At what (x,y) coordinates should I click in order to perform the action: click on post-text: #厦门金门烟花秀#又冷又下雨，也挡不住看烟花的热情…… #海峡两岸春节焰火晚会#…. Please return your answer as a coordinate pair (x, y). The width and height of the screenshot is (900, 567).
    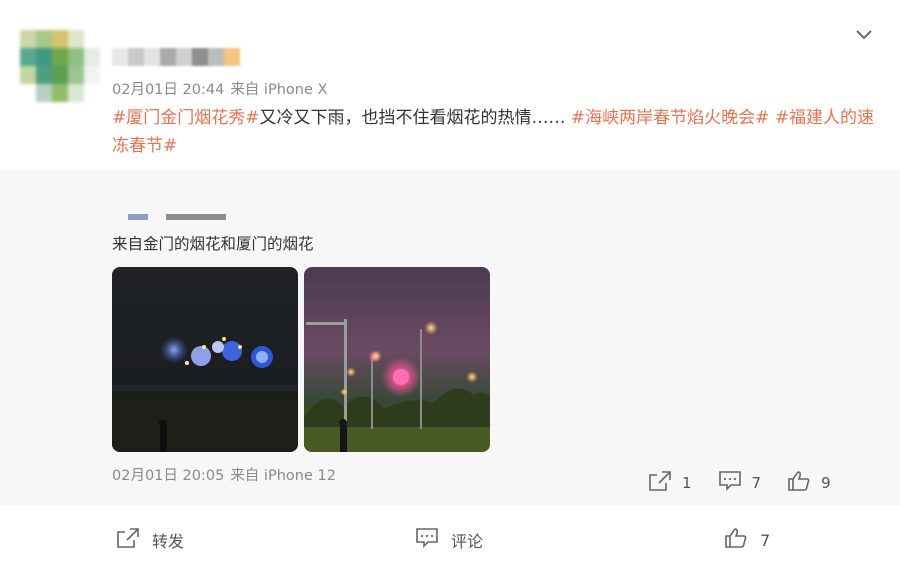
    Looking at the image, I should click on (496, 132).